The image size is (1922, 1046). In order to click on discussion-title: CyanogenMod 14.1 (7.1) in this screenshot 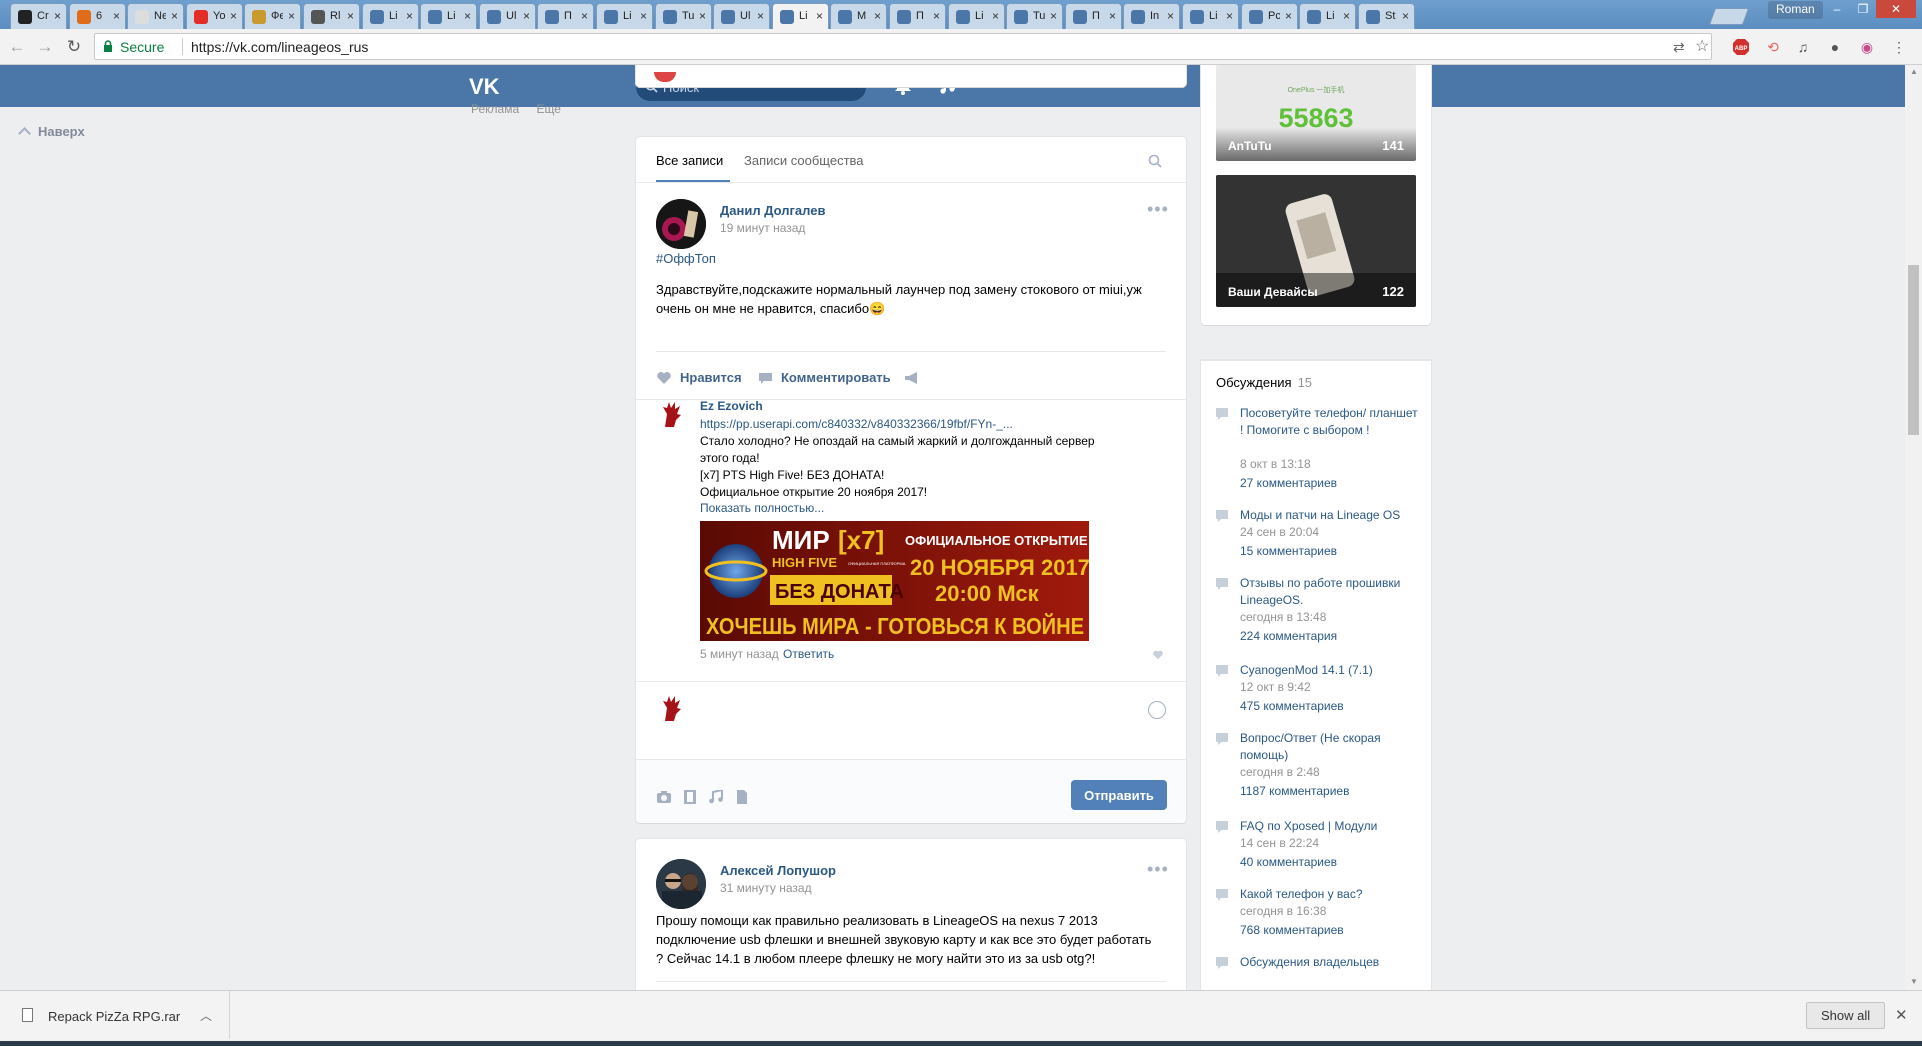, I will do `click(1329, 670)`.